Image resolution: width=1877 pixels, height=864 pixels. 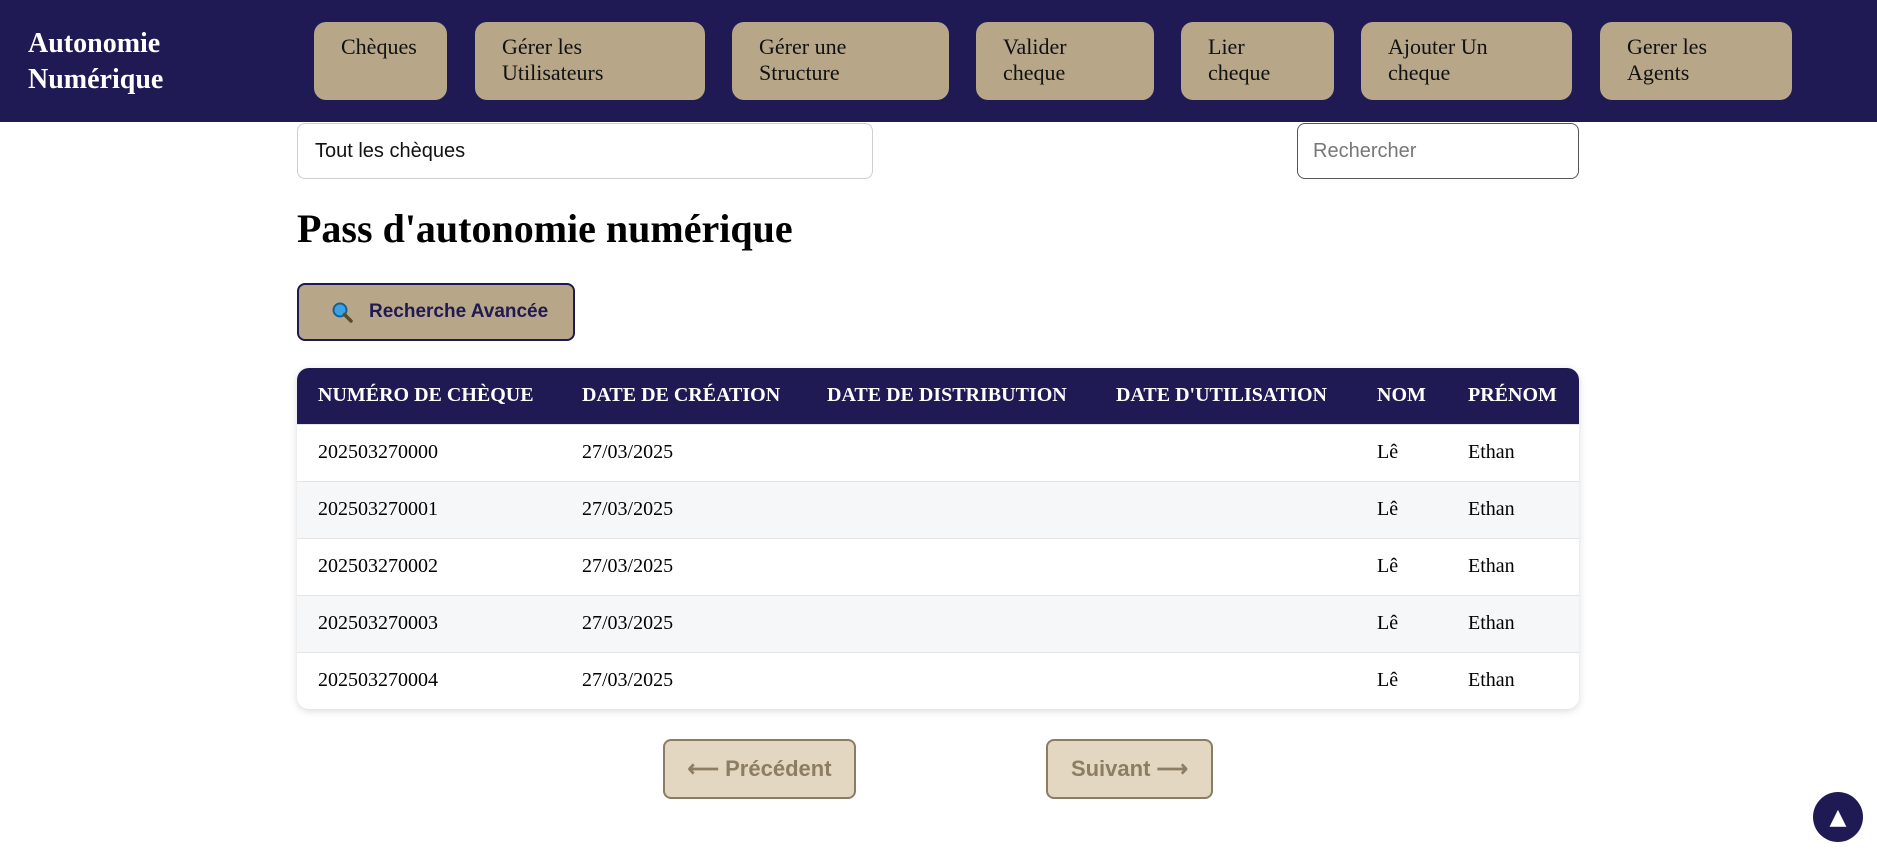 What do you see at coordinates (378, 566) in the screenshot?
I see `cell-cheque-number: 202503270002` at bounding box center [378, 566].